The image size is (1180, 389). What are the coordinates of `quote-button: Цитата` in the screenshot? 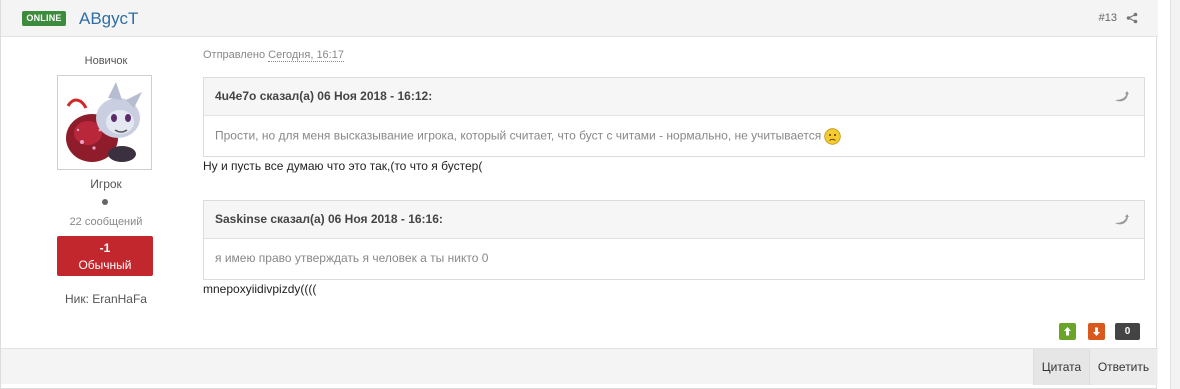 It's located at (1061, 367).